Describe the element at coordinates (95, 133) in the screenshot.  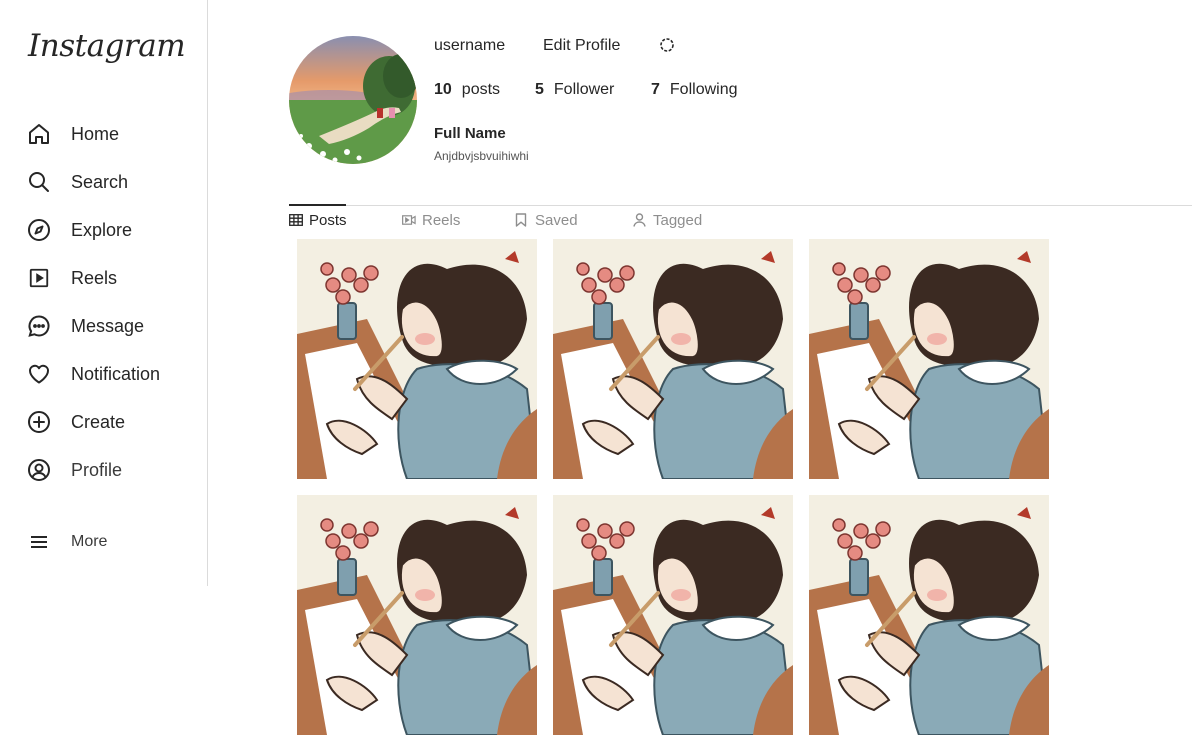
I see `sidebar-item-label: Home` at that location.